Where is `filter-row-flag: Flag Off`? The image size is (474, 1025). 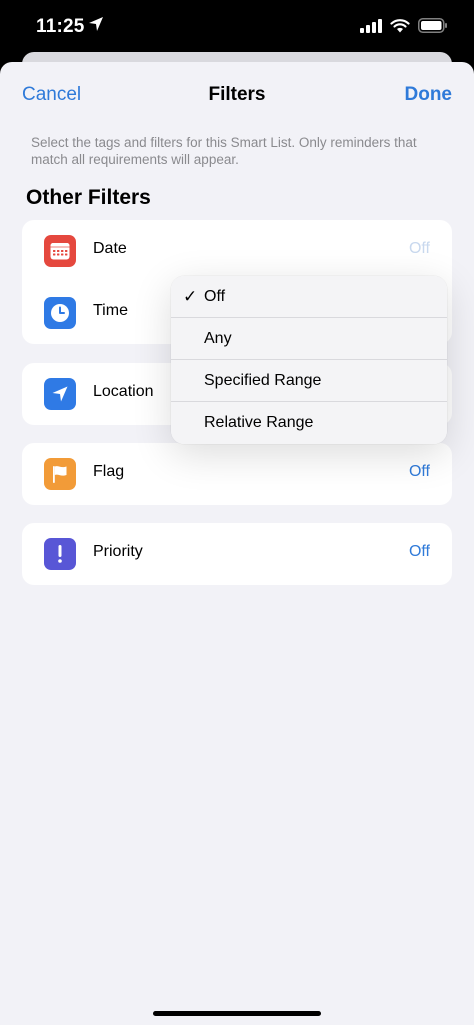 filter-row-flag: Flag Off is located at coordinates (237, 474).